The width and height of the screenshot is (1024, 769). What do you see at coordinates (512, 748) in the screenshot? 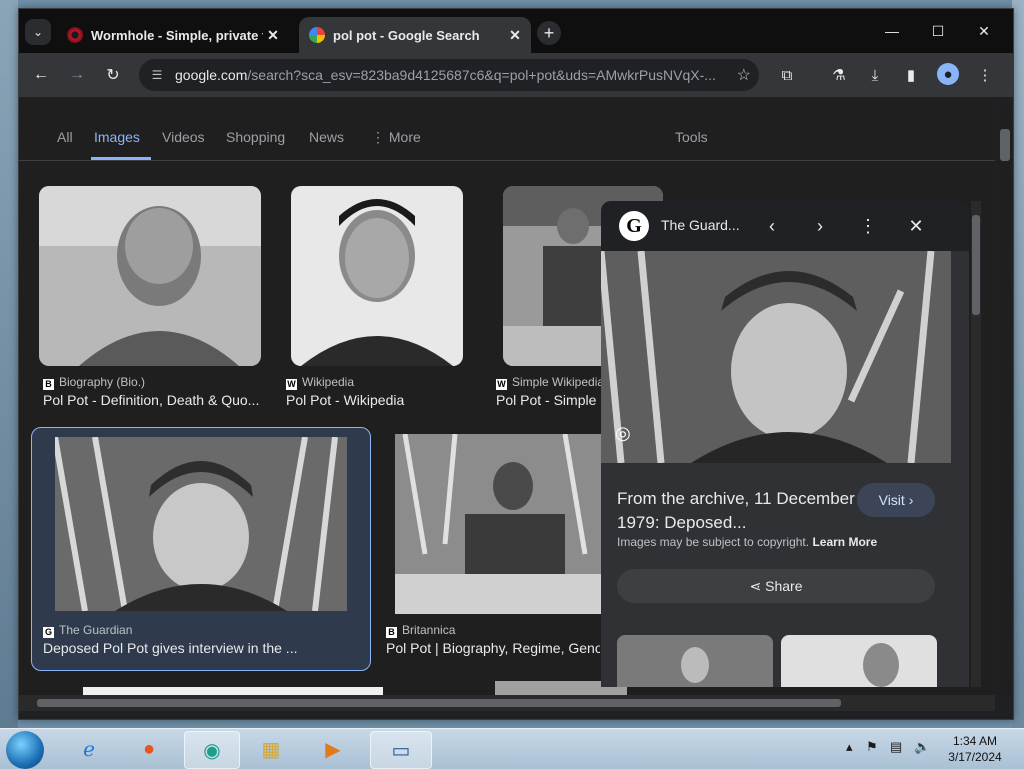
I see `taskbar: ℯ ● ◉ ▦ ▶ ▭ ▴ ⚑ ▤ 🔈 1:34 AM 3/17/2024` at bounding box center [512, 748].